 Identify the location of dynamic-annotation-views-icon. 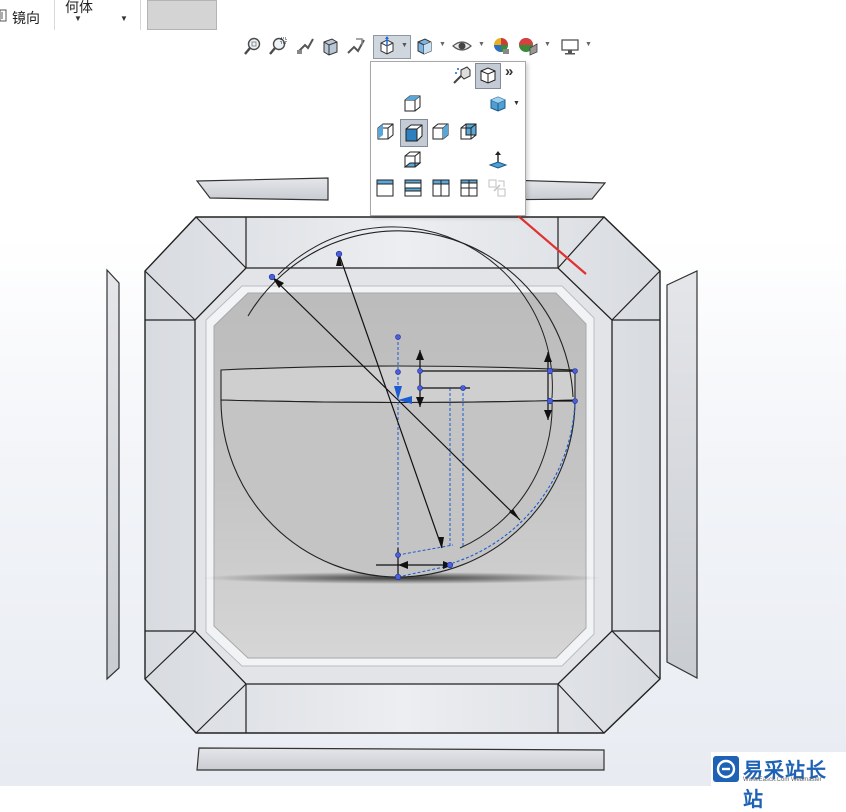
(357, 47).